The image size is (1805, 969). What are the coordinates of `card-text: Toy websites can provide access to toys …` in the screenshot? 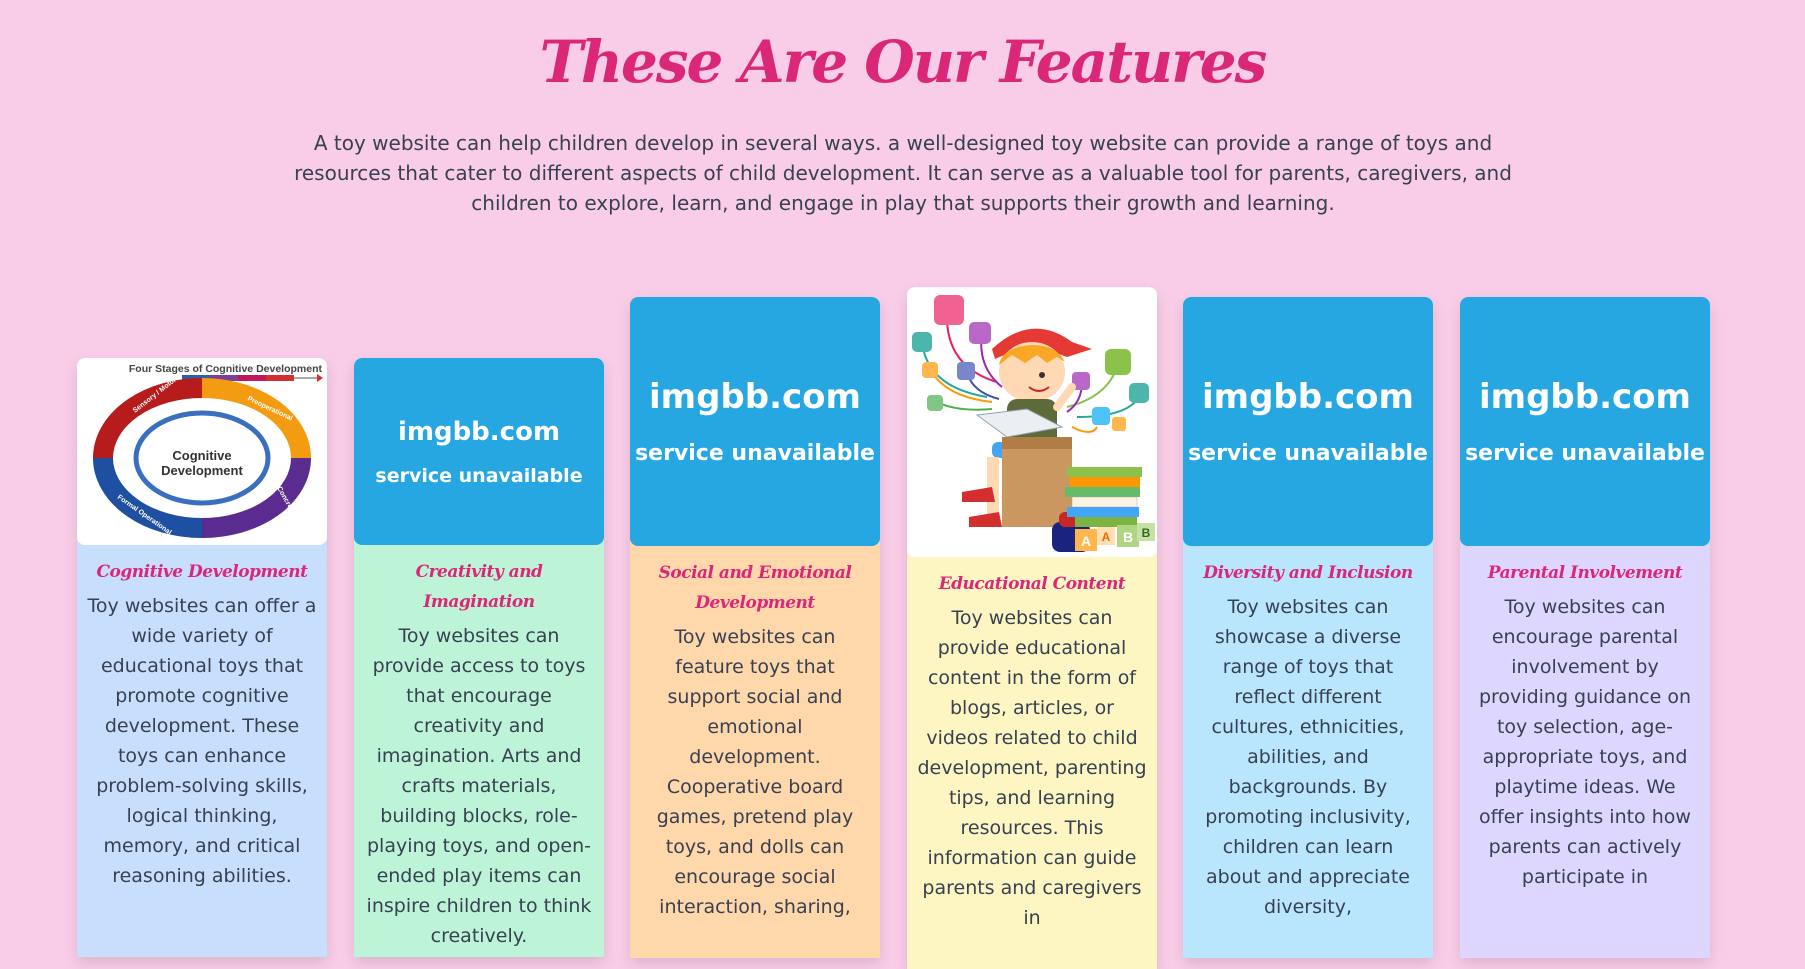 It's located at (479, 786).